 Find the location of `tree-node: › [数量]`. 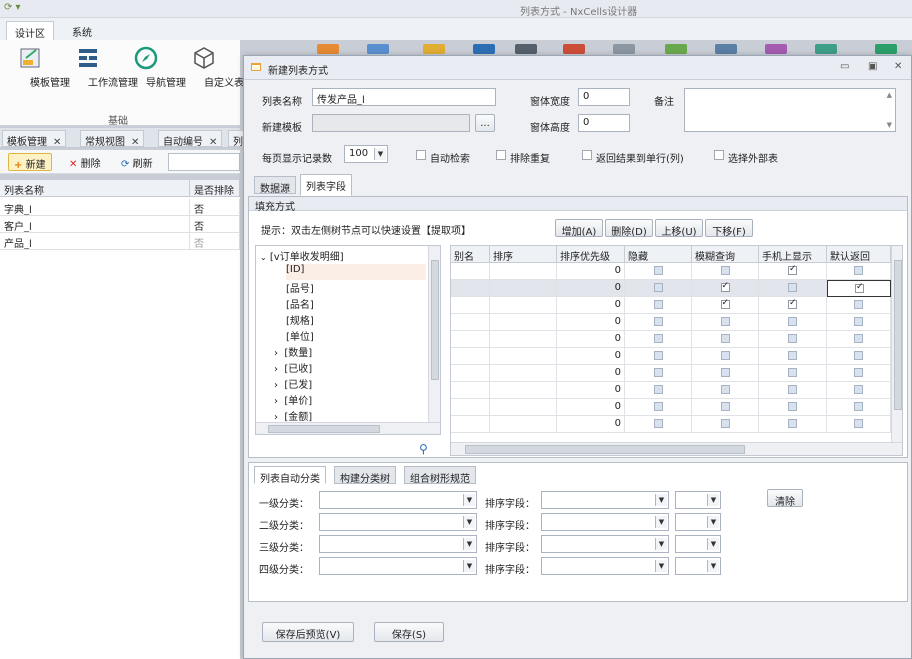

tree-node: › [数量] is located at coordinates (293, 352).